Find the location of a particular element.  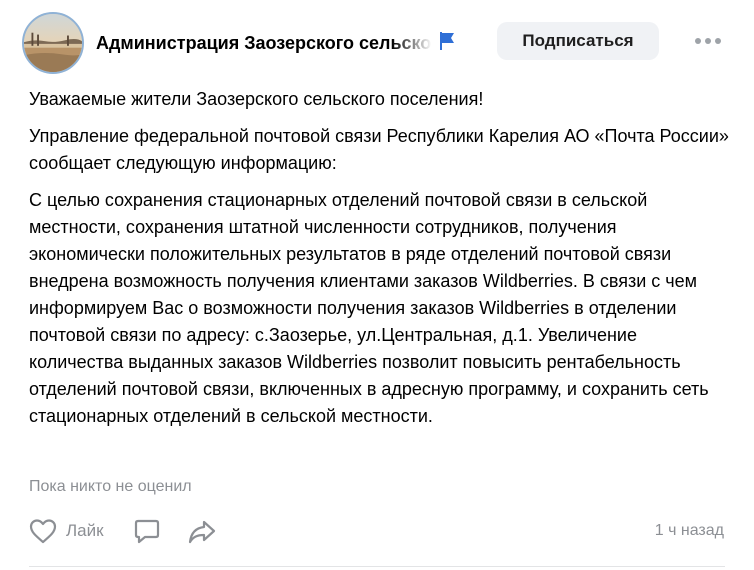

share-icon is located at coordinates (202, 531).